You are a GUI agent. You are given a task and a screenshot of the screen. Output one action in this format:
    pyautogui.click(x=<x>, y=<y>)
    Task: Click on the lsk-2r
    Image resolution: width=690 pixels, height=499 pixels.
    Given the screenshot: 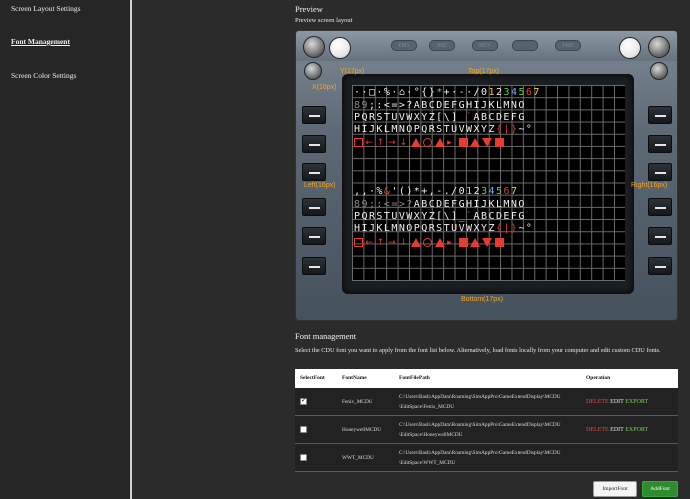 What is the action you would take?
    pyautogui.click(x=660, y=144)
    